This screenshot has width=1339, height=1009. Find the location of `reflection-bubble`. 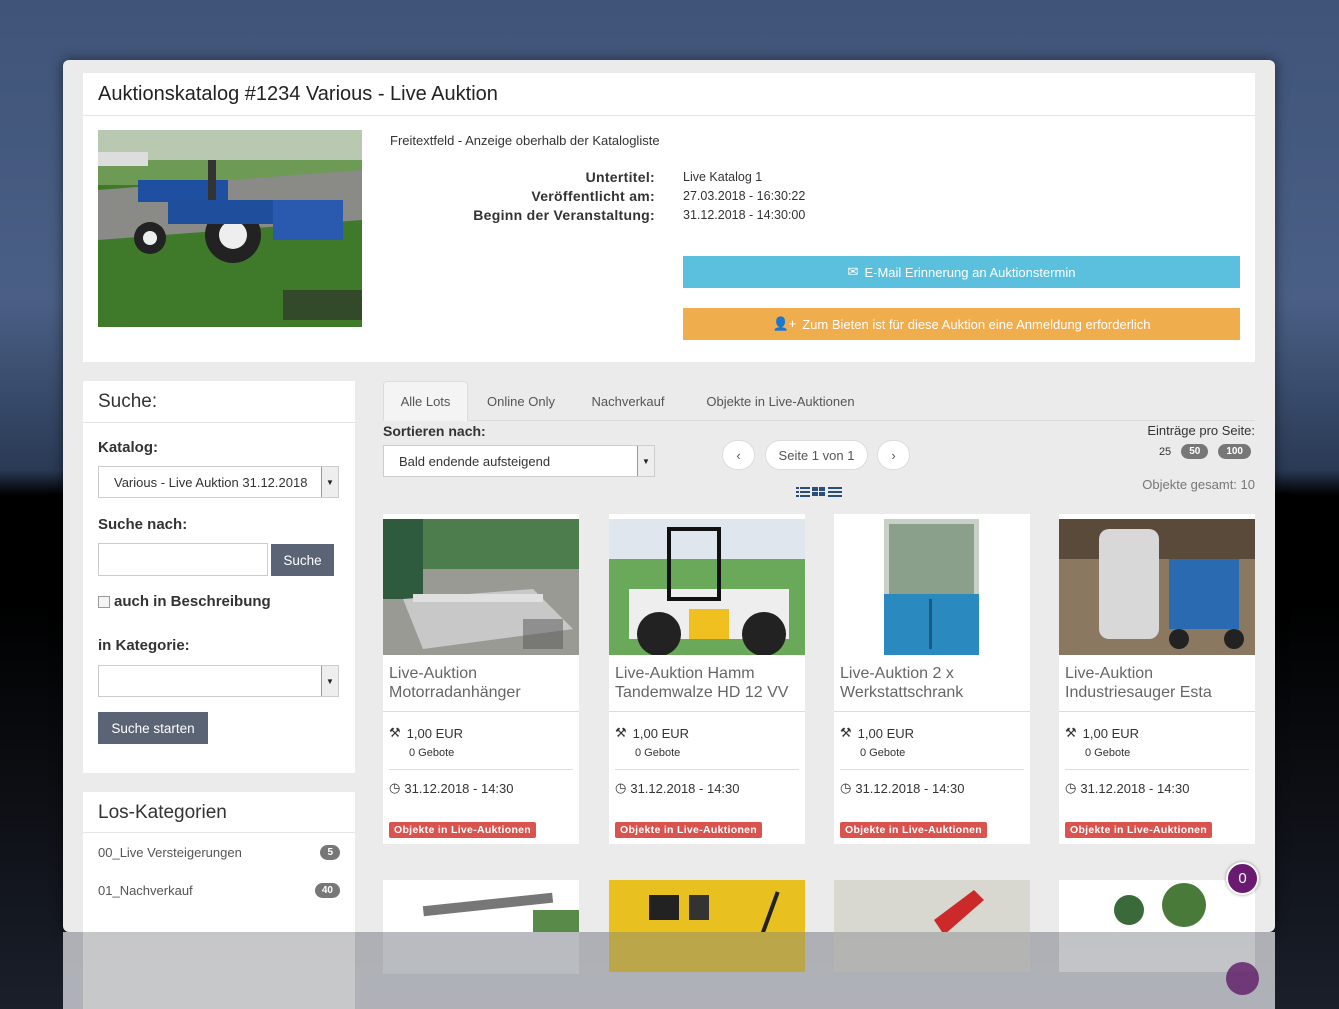

reflection-bubble is located at coordinates (1242, 978).